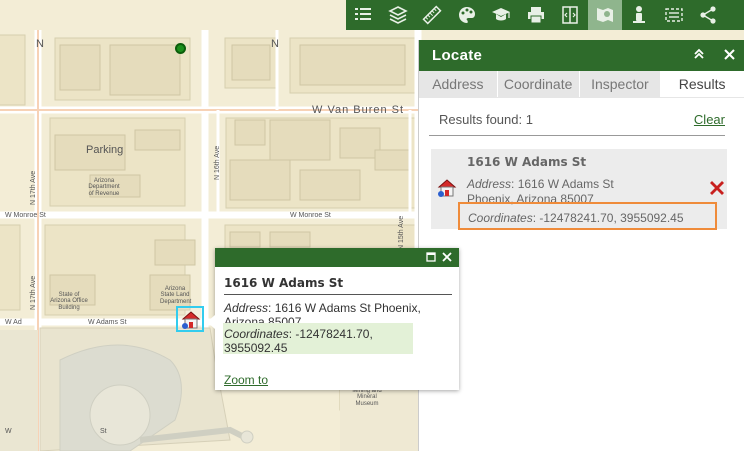 The image size is (744, 451). I want to click on result-address-line1: Address: 1616 W Adams St, so click(540, 184).